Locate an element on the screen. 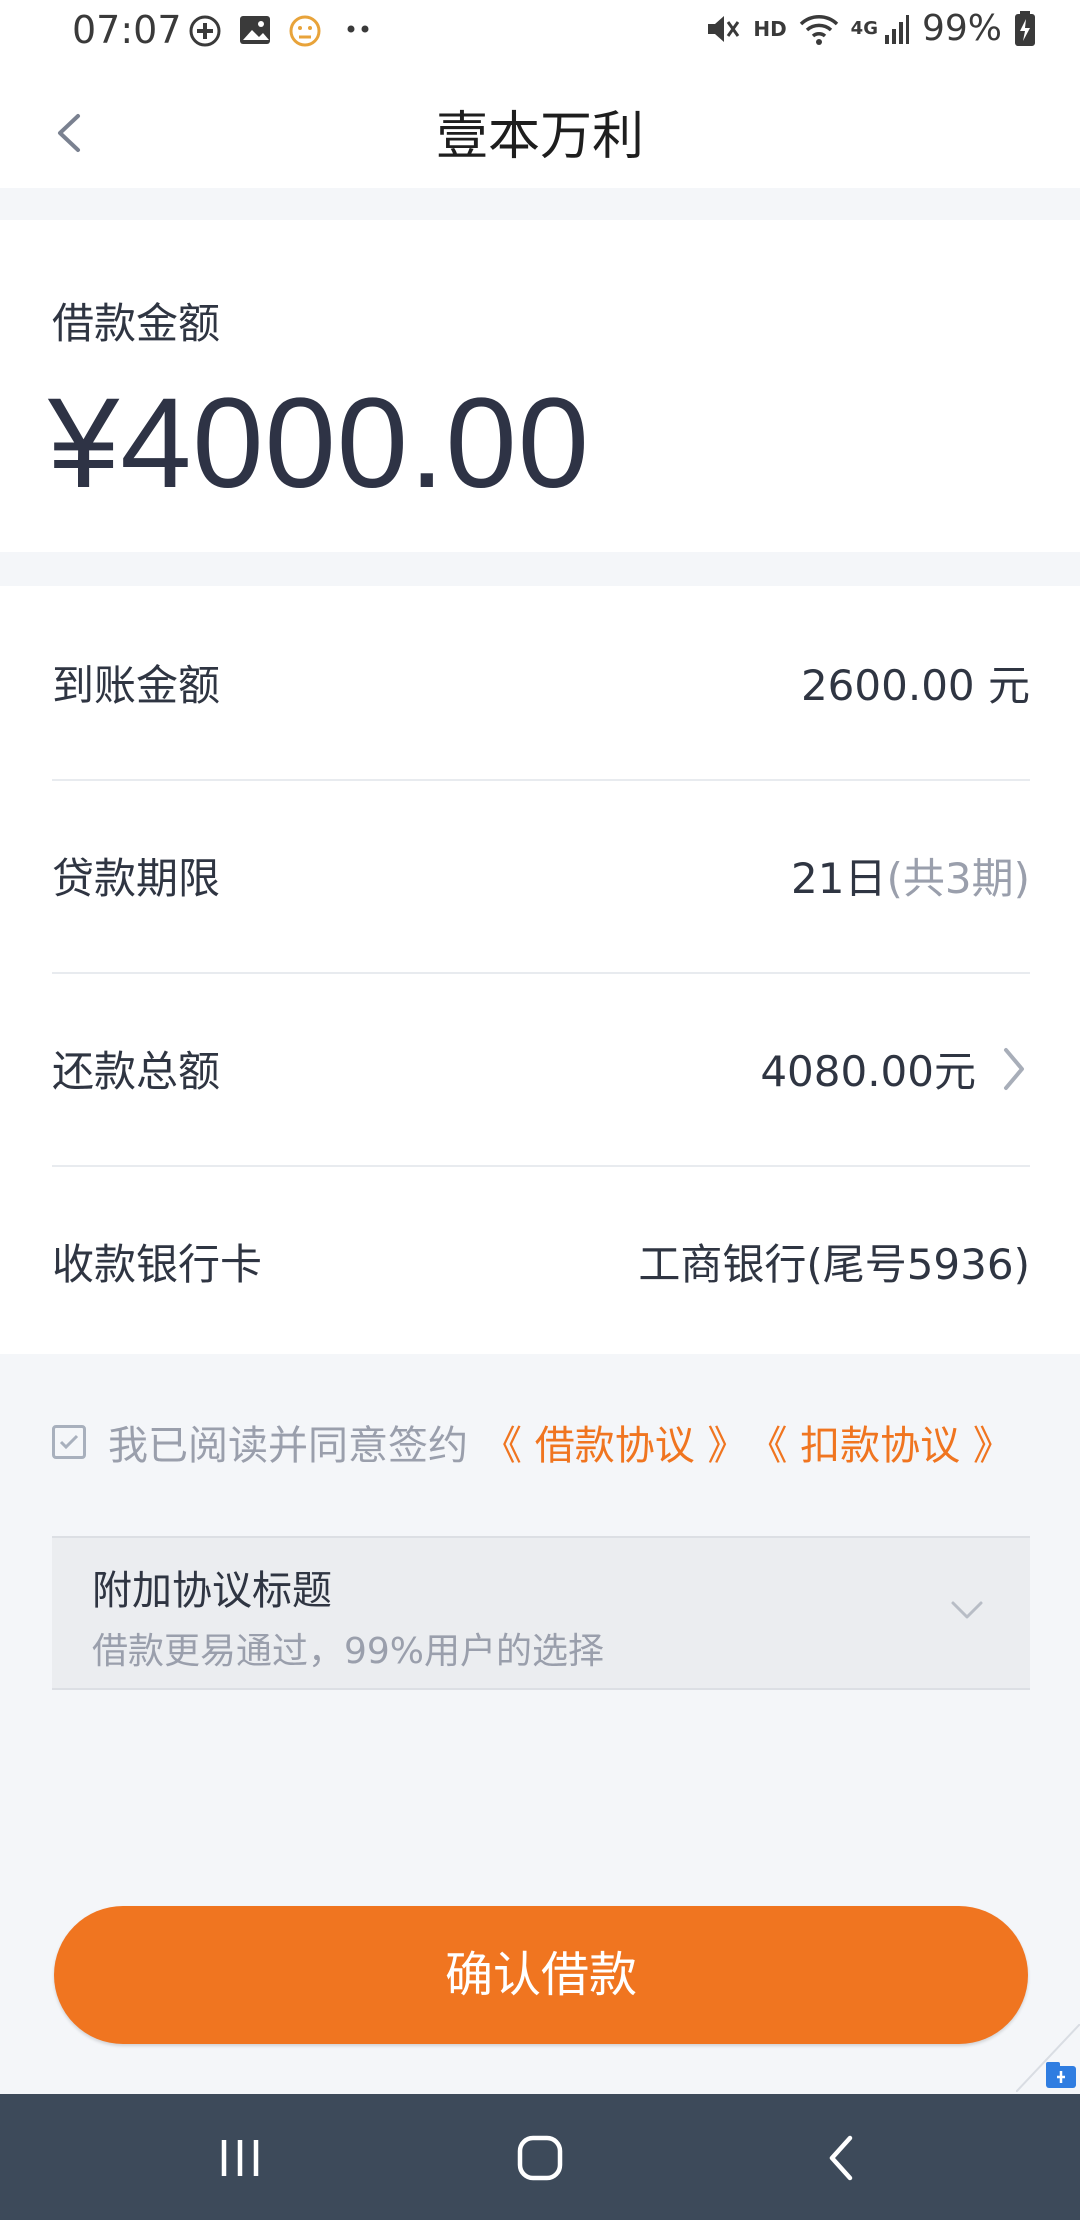 The height and width of the screenshot is (2220, 1080). status-time: 07:07 is located at coordinates (127, 30).